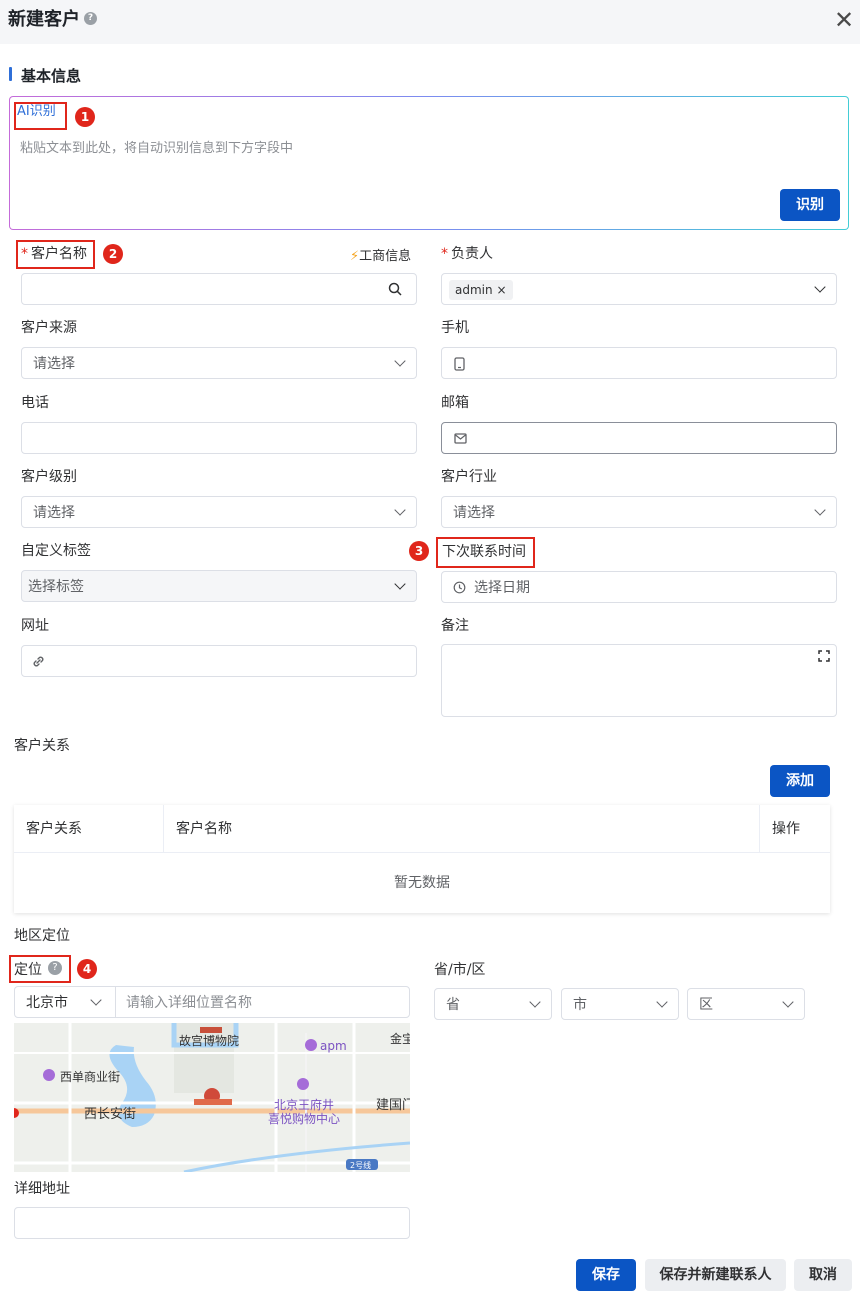  I want to click on source-select: 请选择, so click(219, 363).